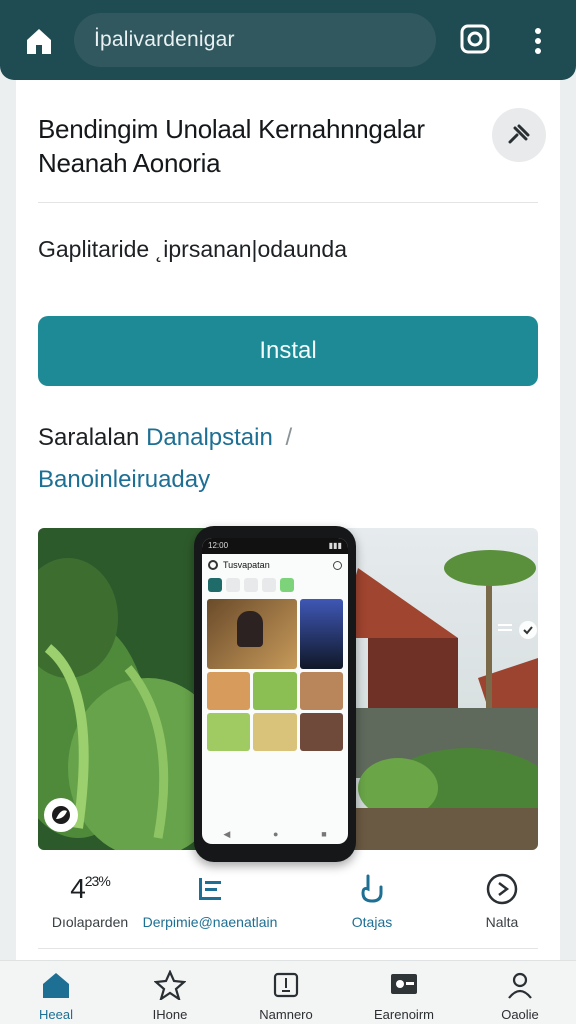  I want to click on pin-icon, so click(519, 134).